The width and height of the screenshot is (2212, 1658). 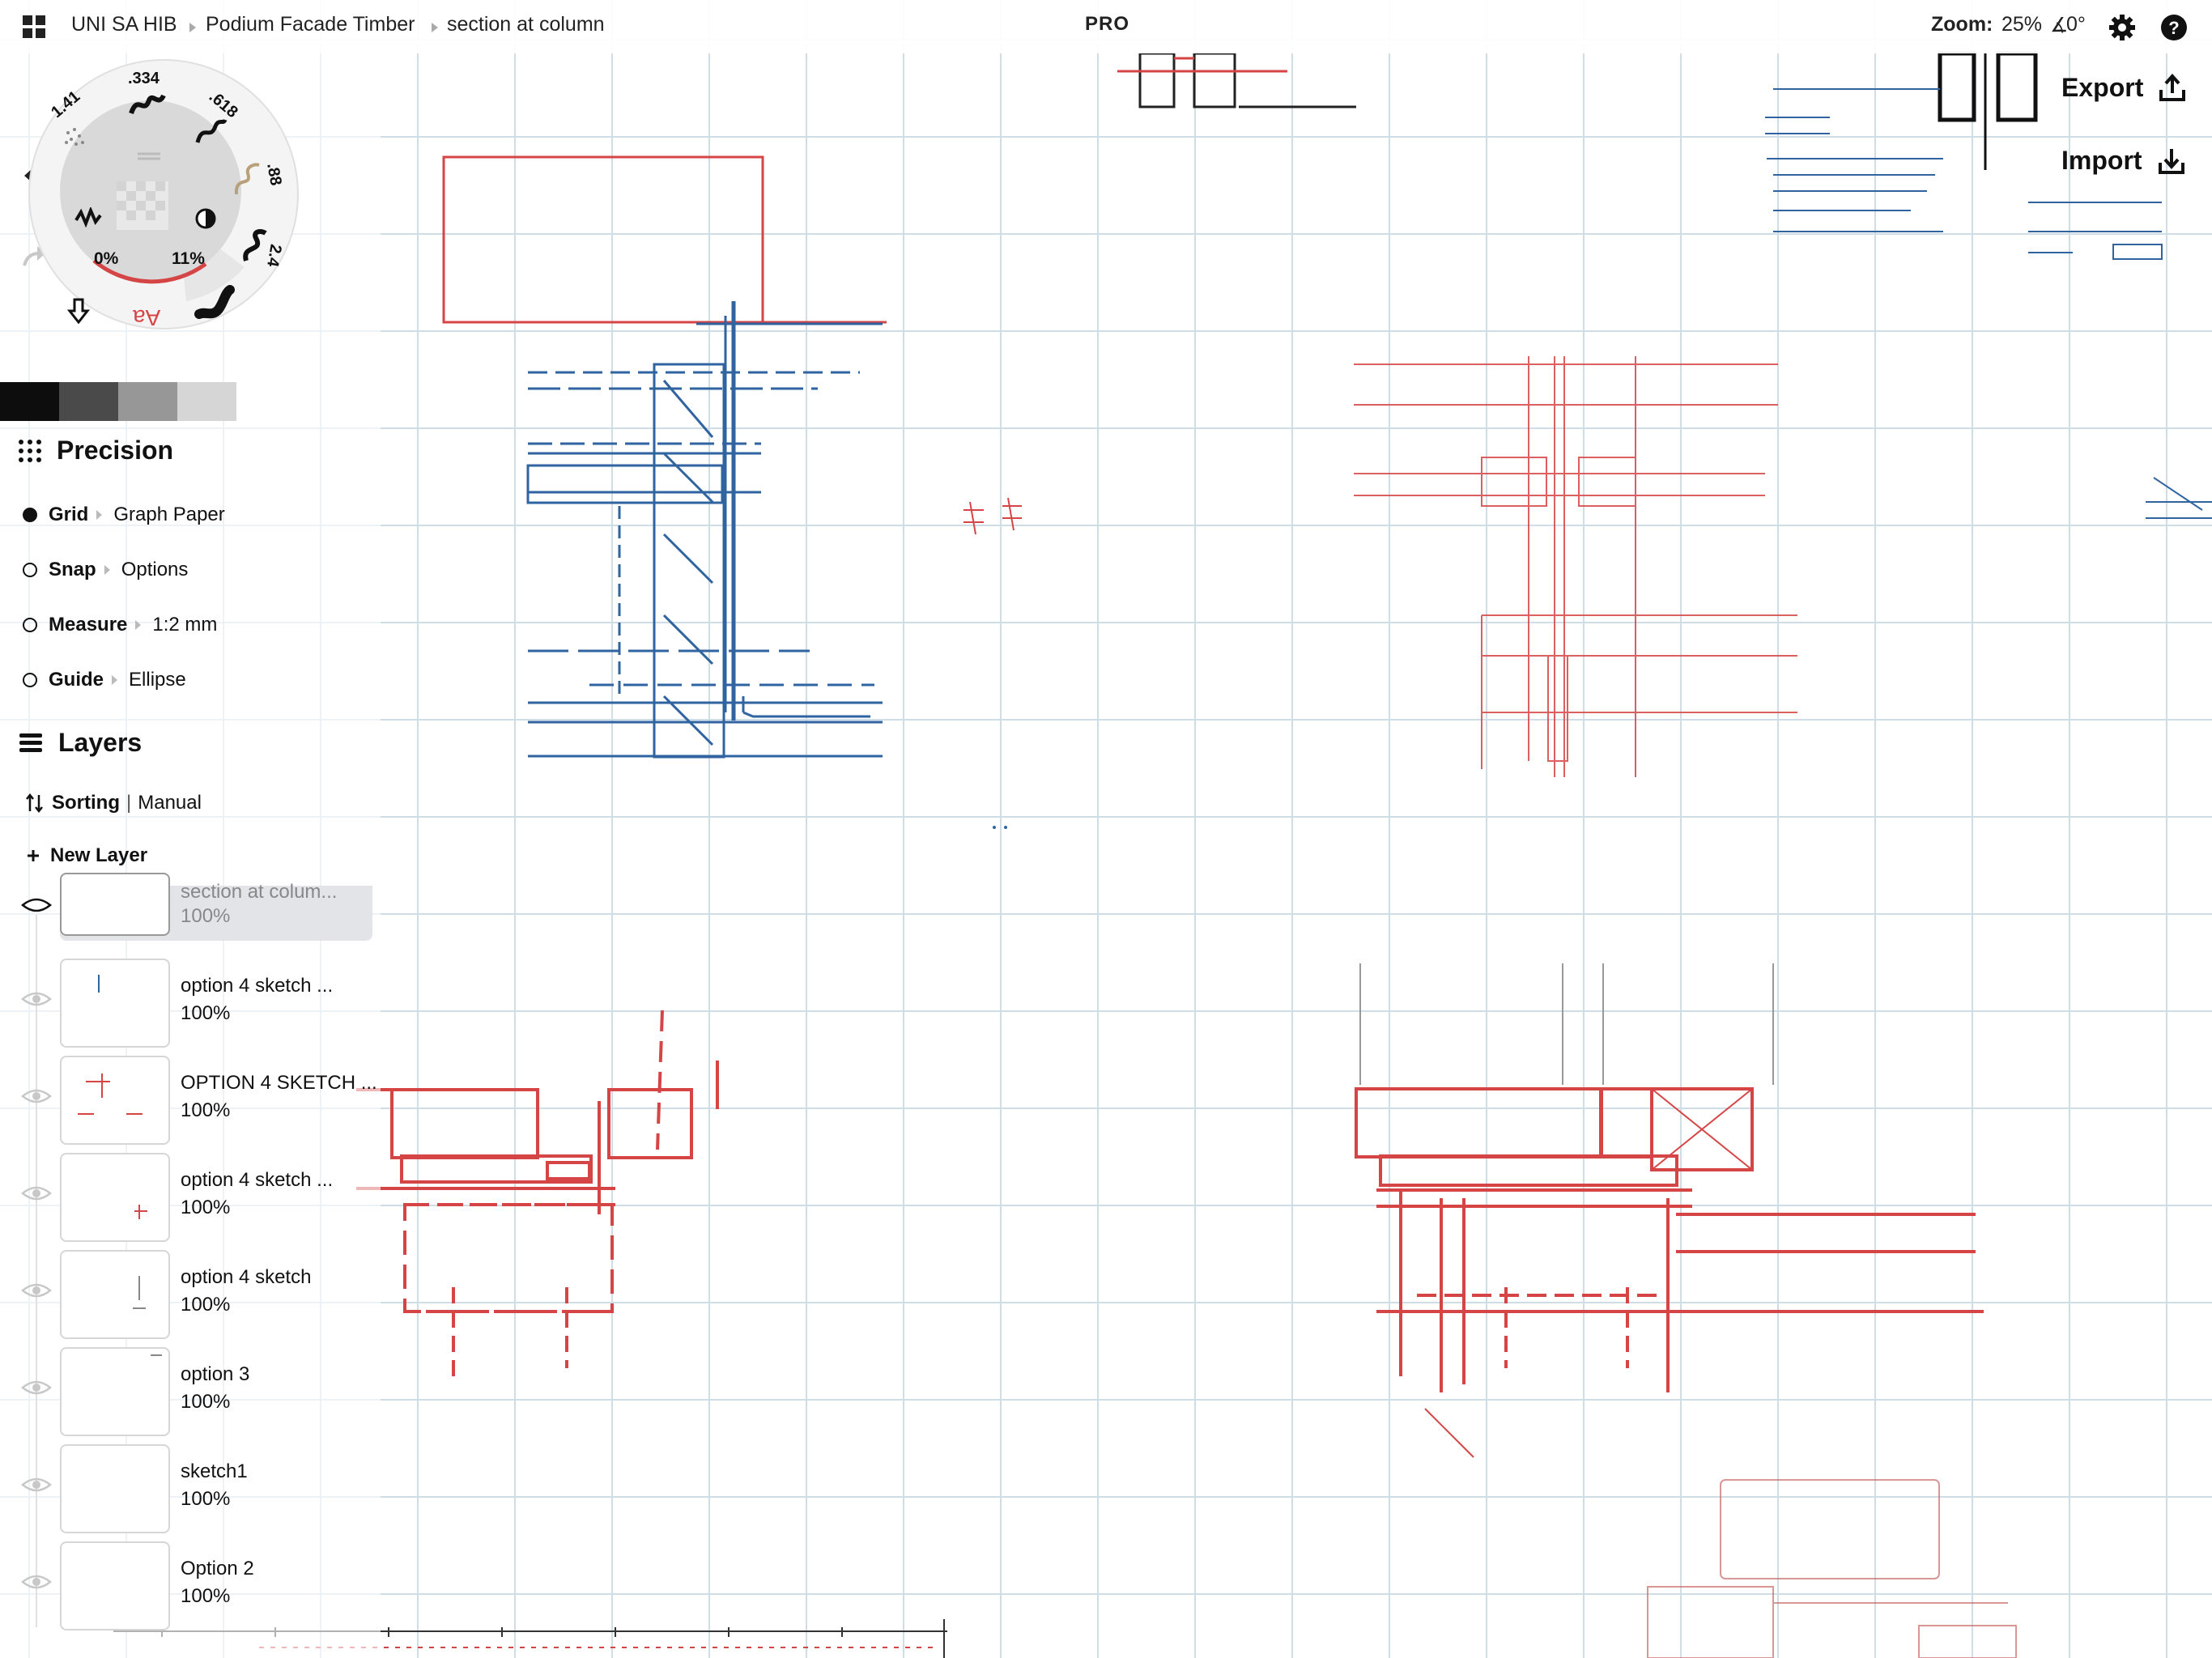 I want to click on guide-radio, so click(x=30, y=680).